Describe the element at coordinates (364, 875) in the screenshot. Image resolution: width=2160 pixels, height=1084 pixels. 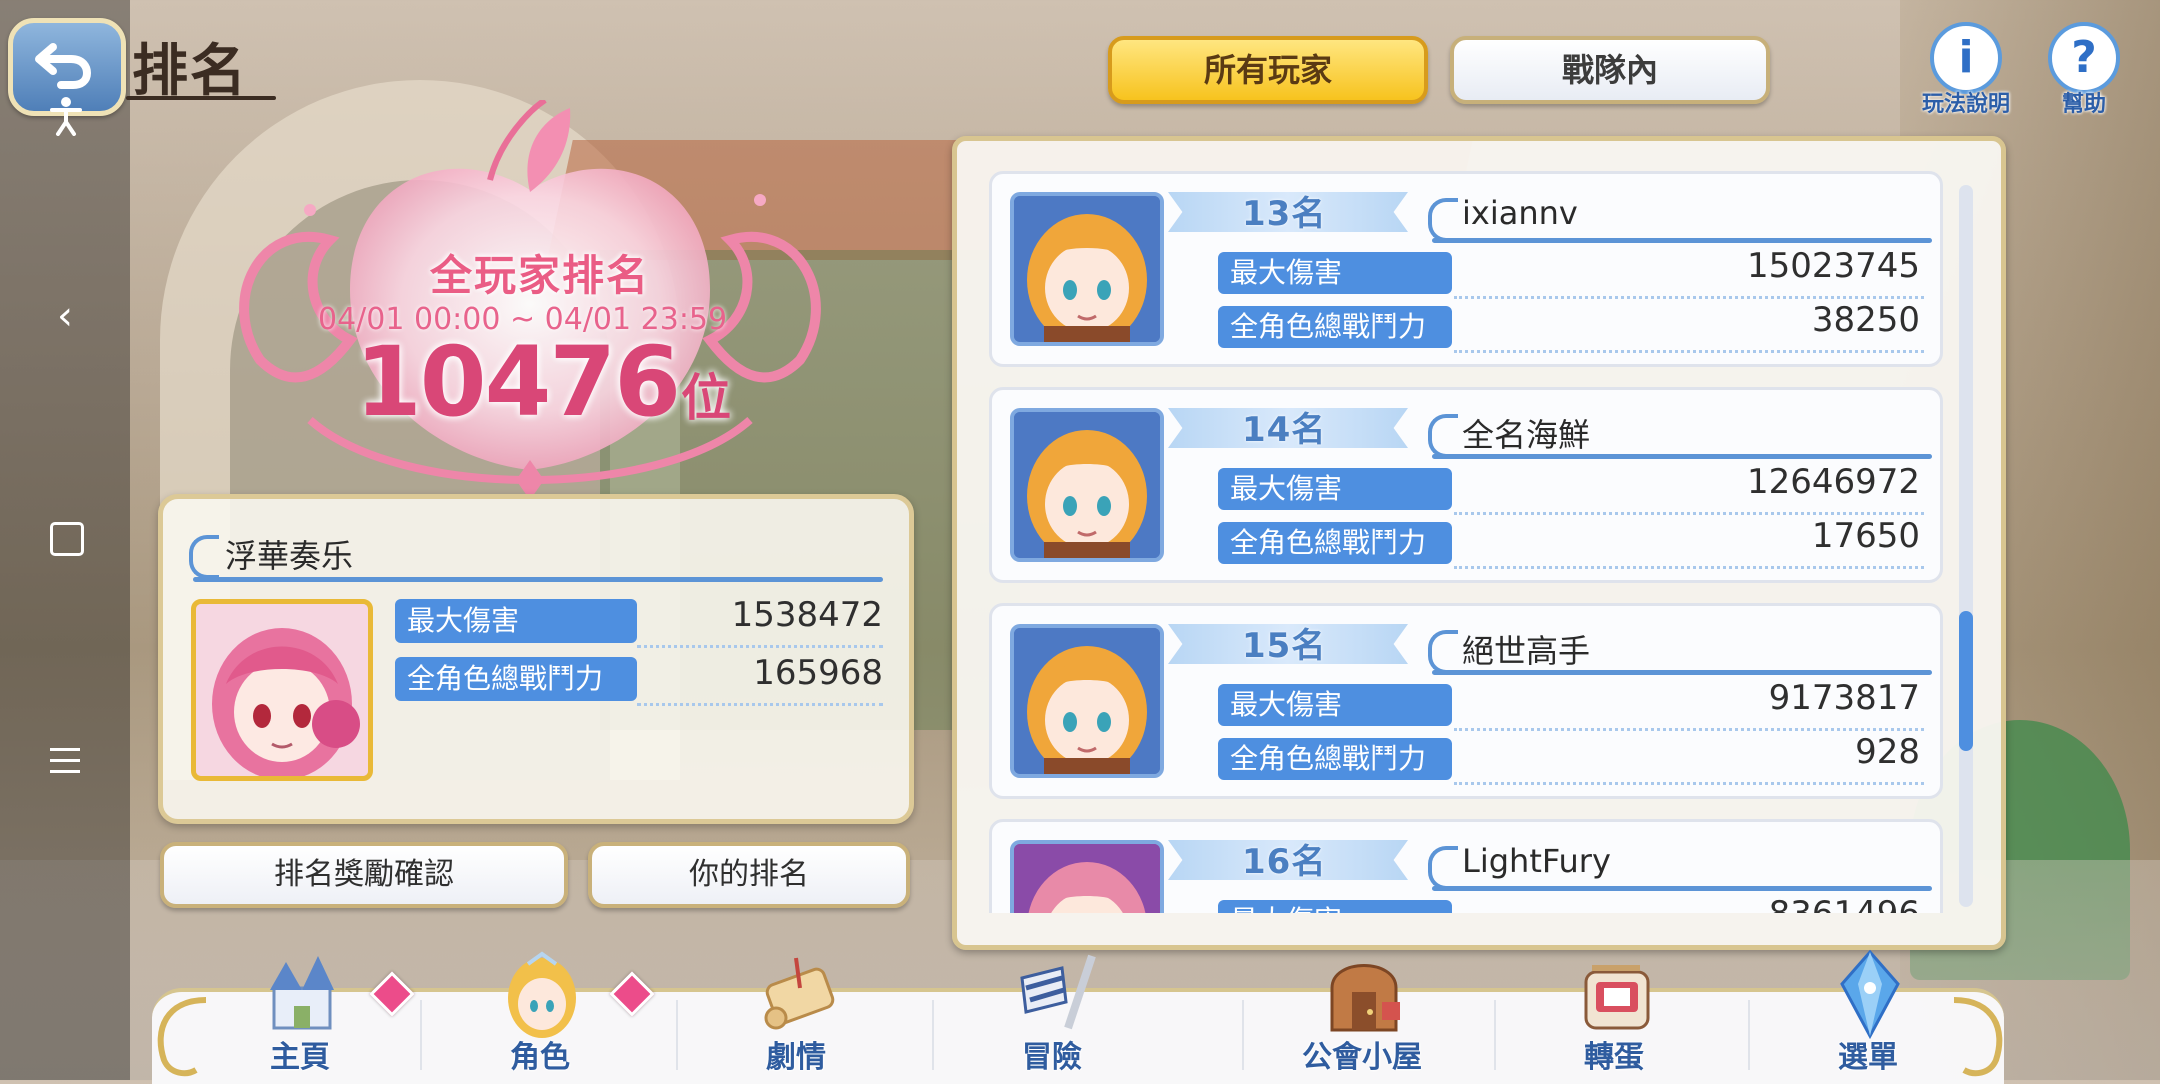
I see `reward-confirm-button: 排名獎勵確認` at that location.